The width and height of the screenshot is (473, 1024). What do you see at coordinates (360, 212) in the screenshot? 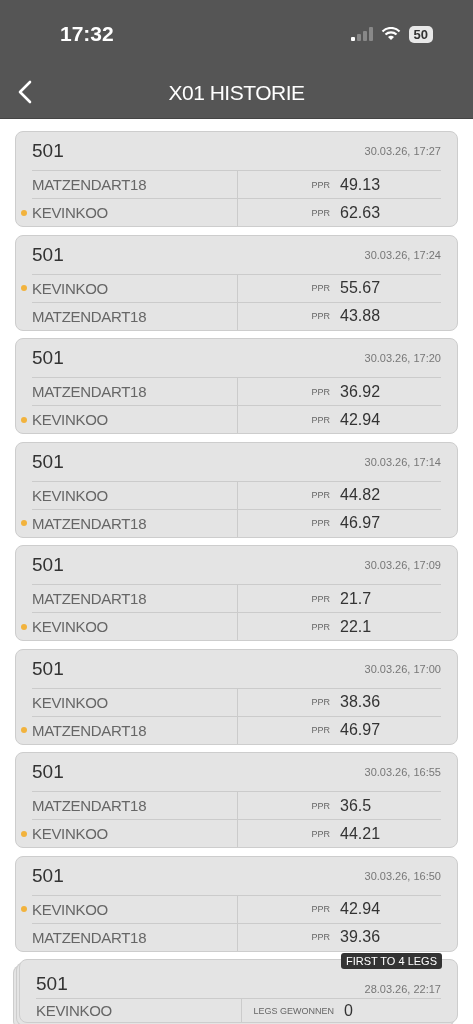
I see `stat-value: 62.63` at bounding box center [360, 212].